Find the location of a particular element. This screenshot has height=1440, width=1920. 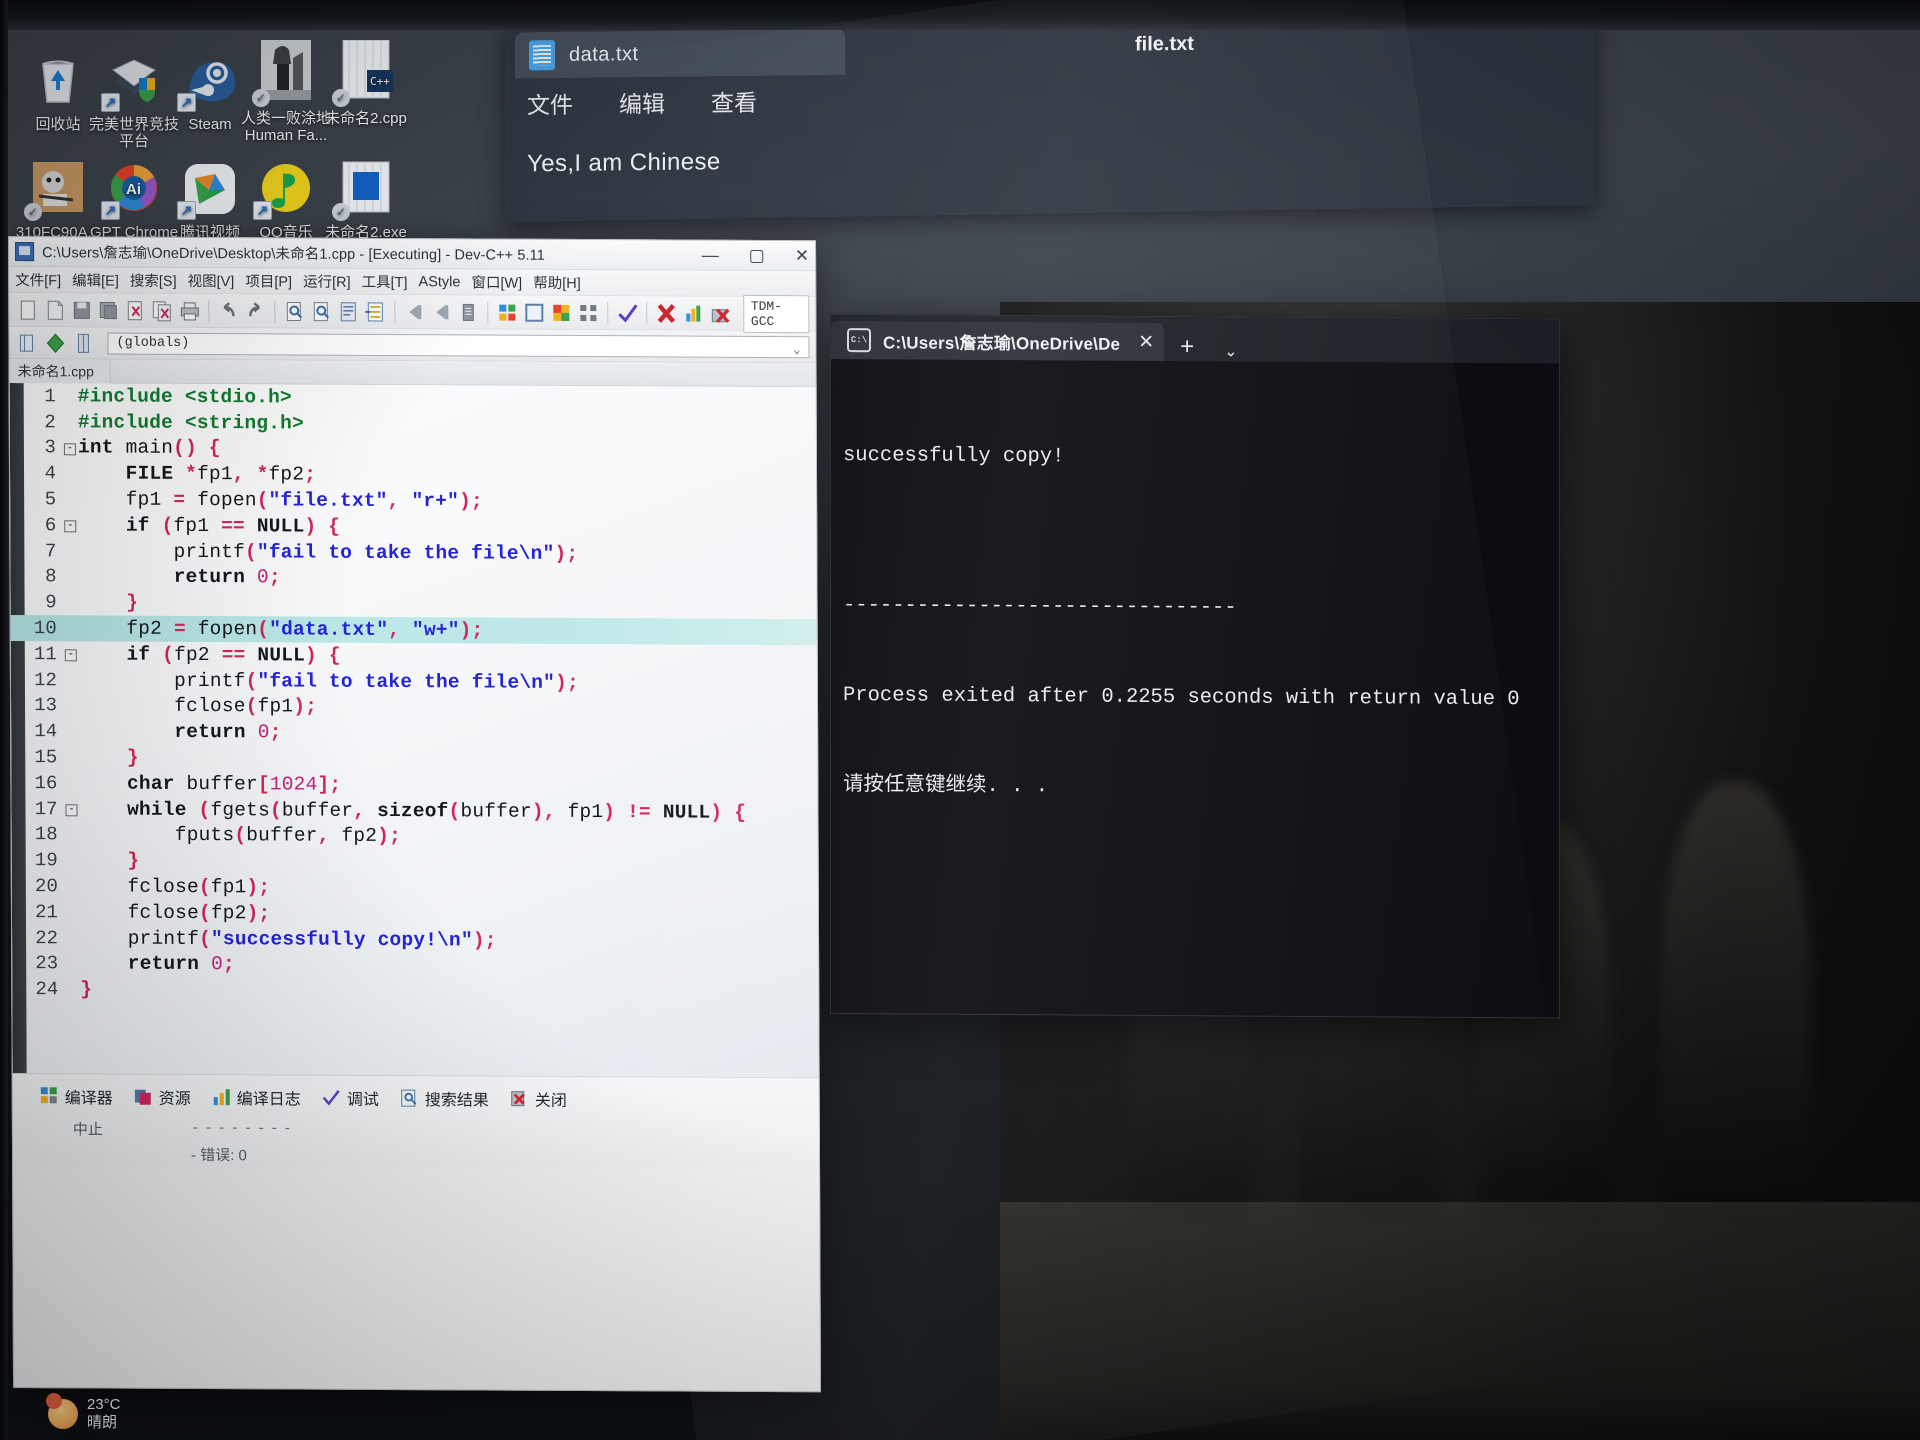

menu-project: 项目[P] is located at coordinates (268, 280).